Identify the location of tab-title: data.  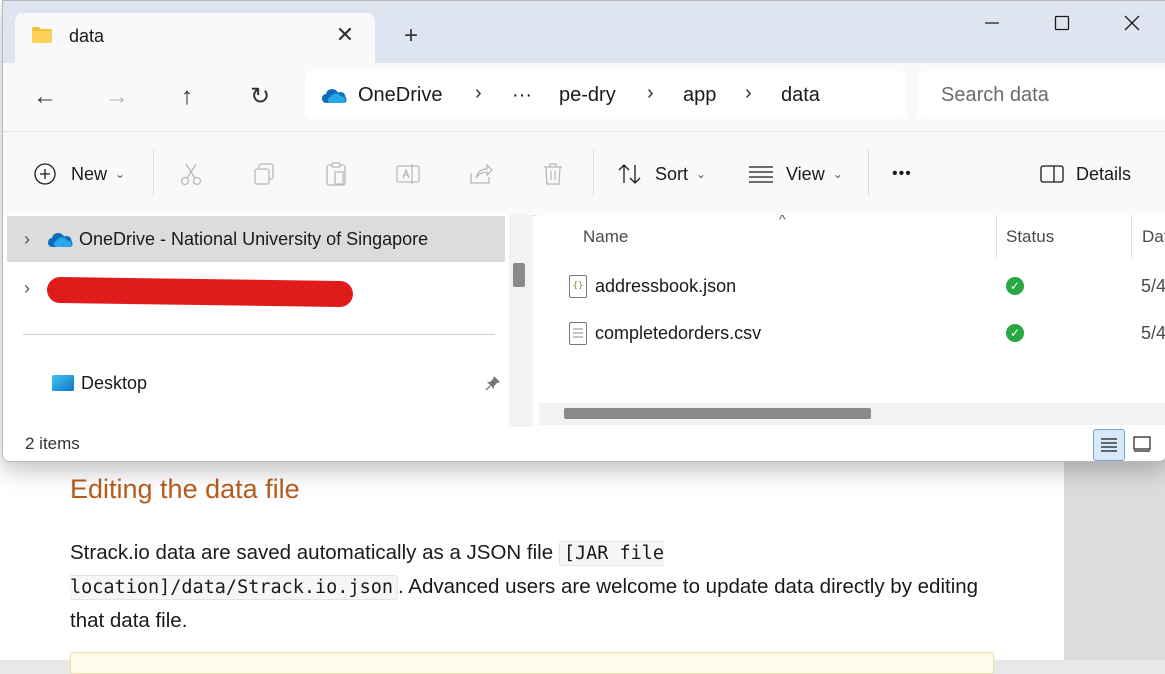
(87, 36).